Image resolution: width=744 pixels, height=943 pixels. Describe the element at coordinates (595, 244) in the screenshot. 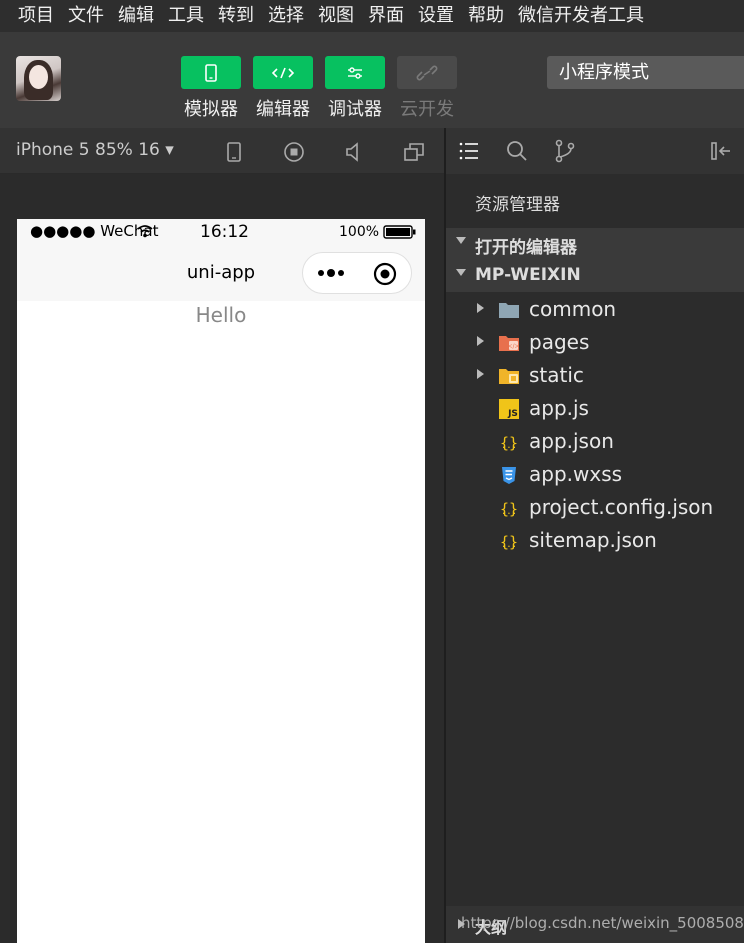

I see `open-editors-section: 打开的编辑器` at that location.